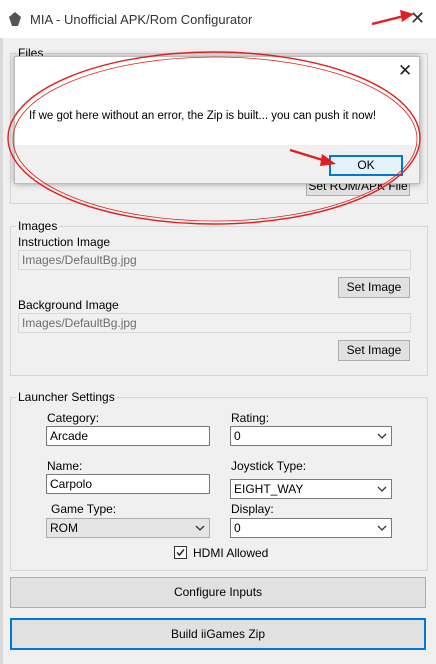 This screenshot has width=436, height=664. What do you see at coordinates (311, 489) in the screenshot?
I see `joystick-type-select: EIGHT_WAY` at bounding box center [311, 489].